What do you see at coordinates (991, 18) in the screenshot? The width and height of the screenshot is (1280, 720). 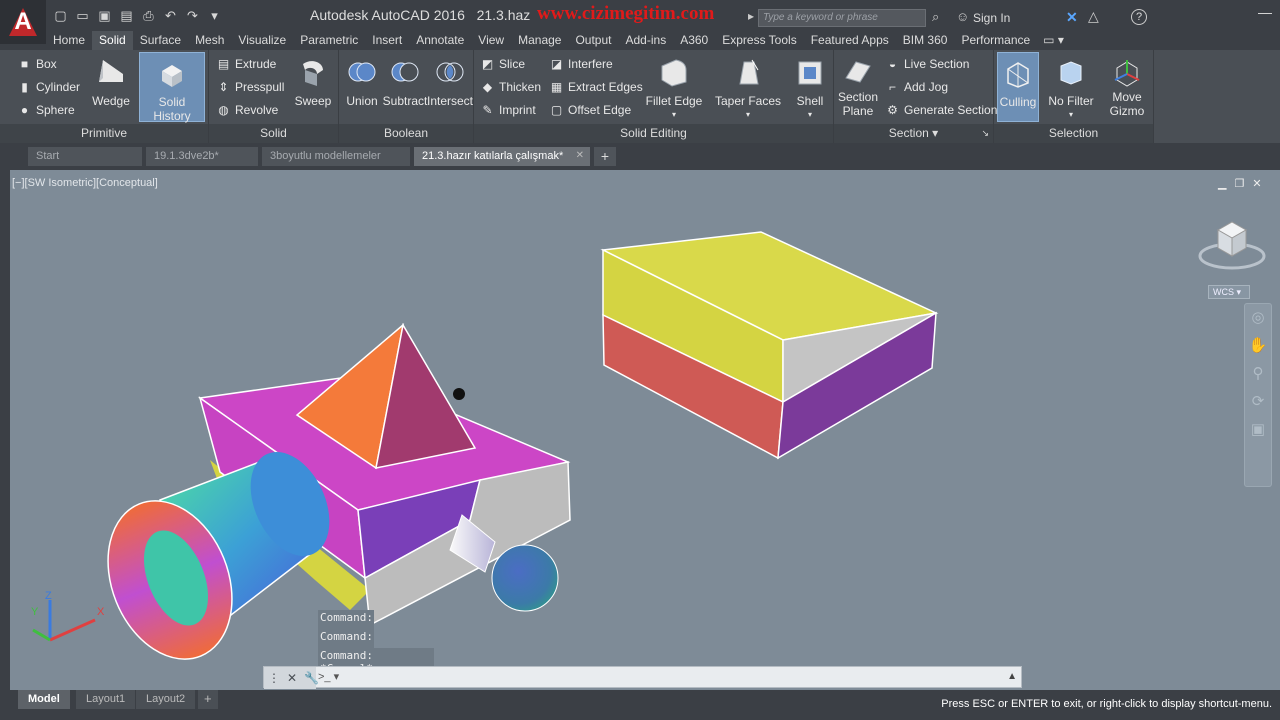 I see `sign-in-button: Sign In` at bounding box center [991, 18].